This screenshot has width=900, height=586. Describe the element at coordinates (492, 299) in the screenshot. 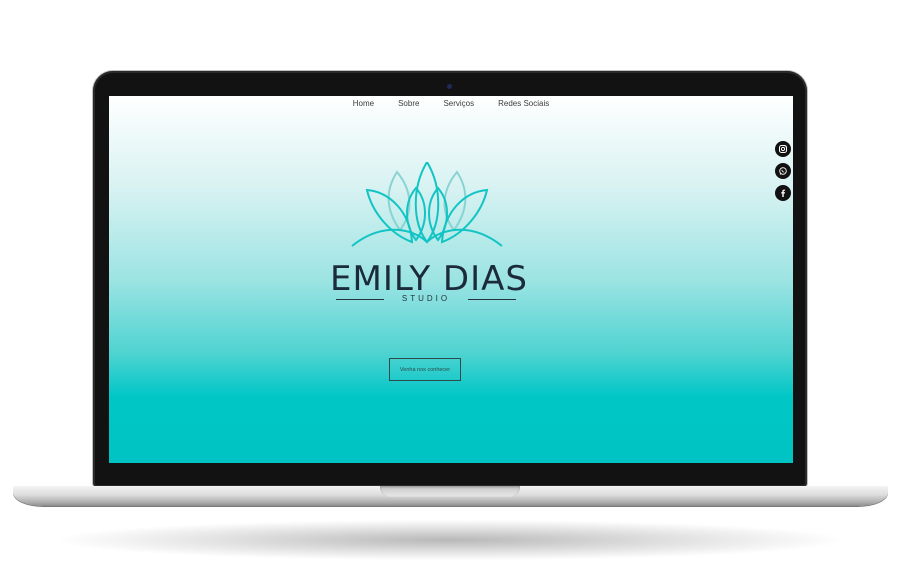

I see `divider` at that location.